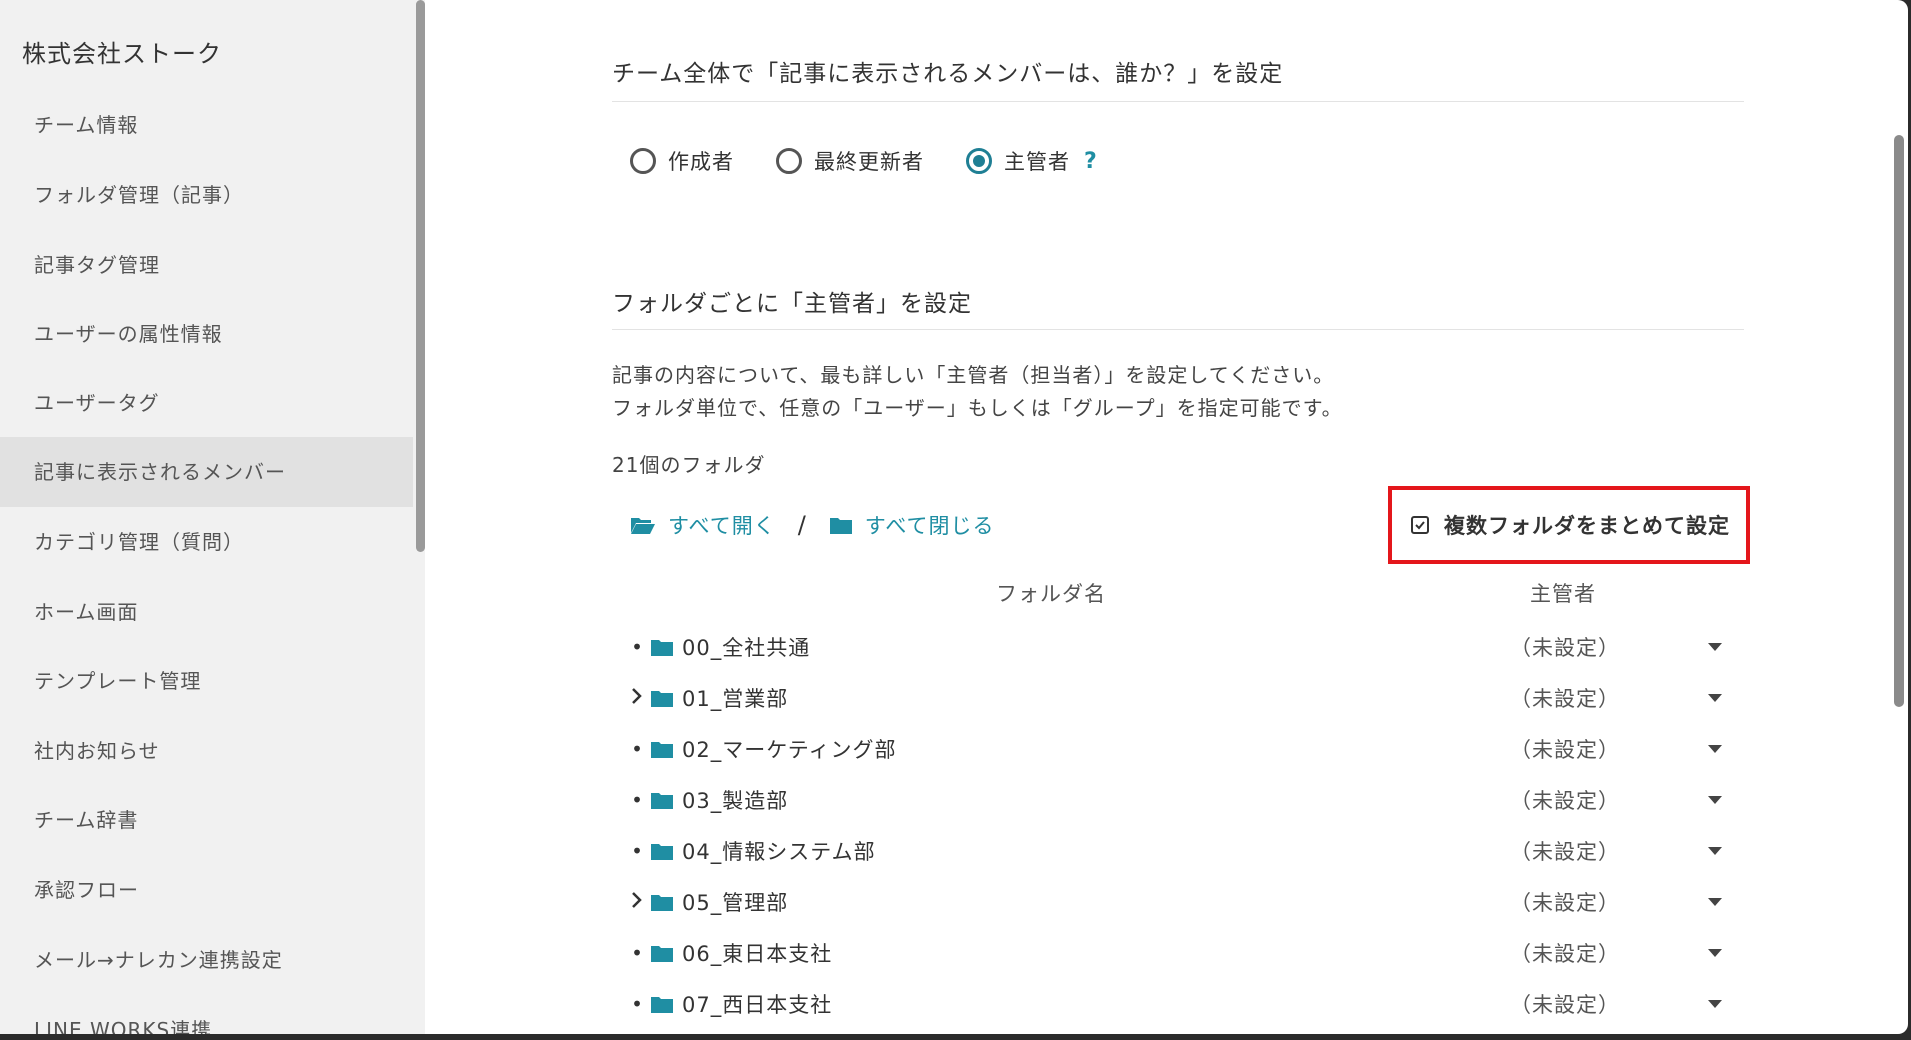  I want to click on expand-all-label: すべて開く, so click(722, 526).